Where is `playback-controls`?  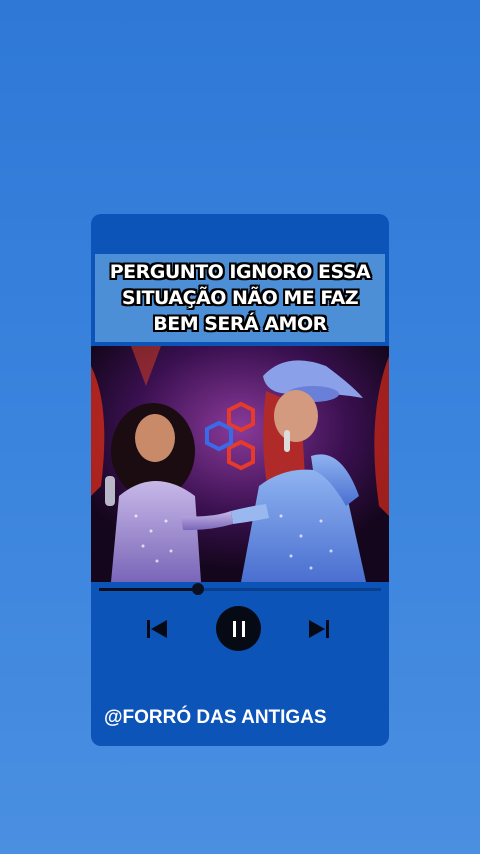
playback-controls is located at coordinates (240, 629).